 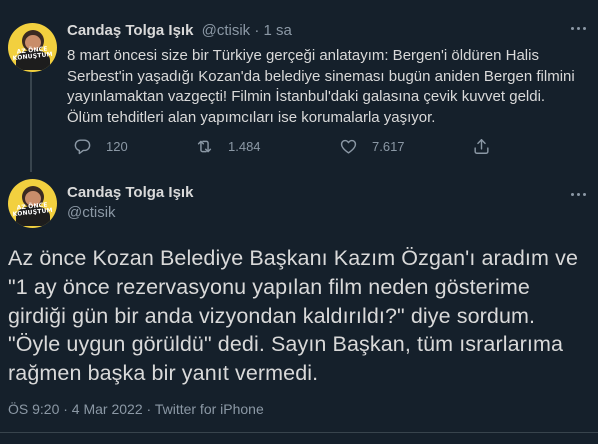 What do you see at coordinates (117, 146) in the screenshot?
I see `reply-count: 120` at bounding box center [117, 146].